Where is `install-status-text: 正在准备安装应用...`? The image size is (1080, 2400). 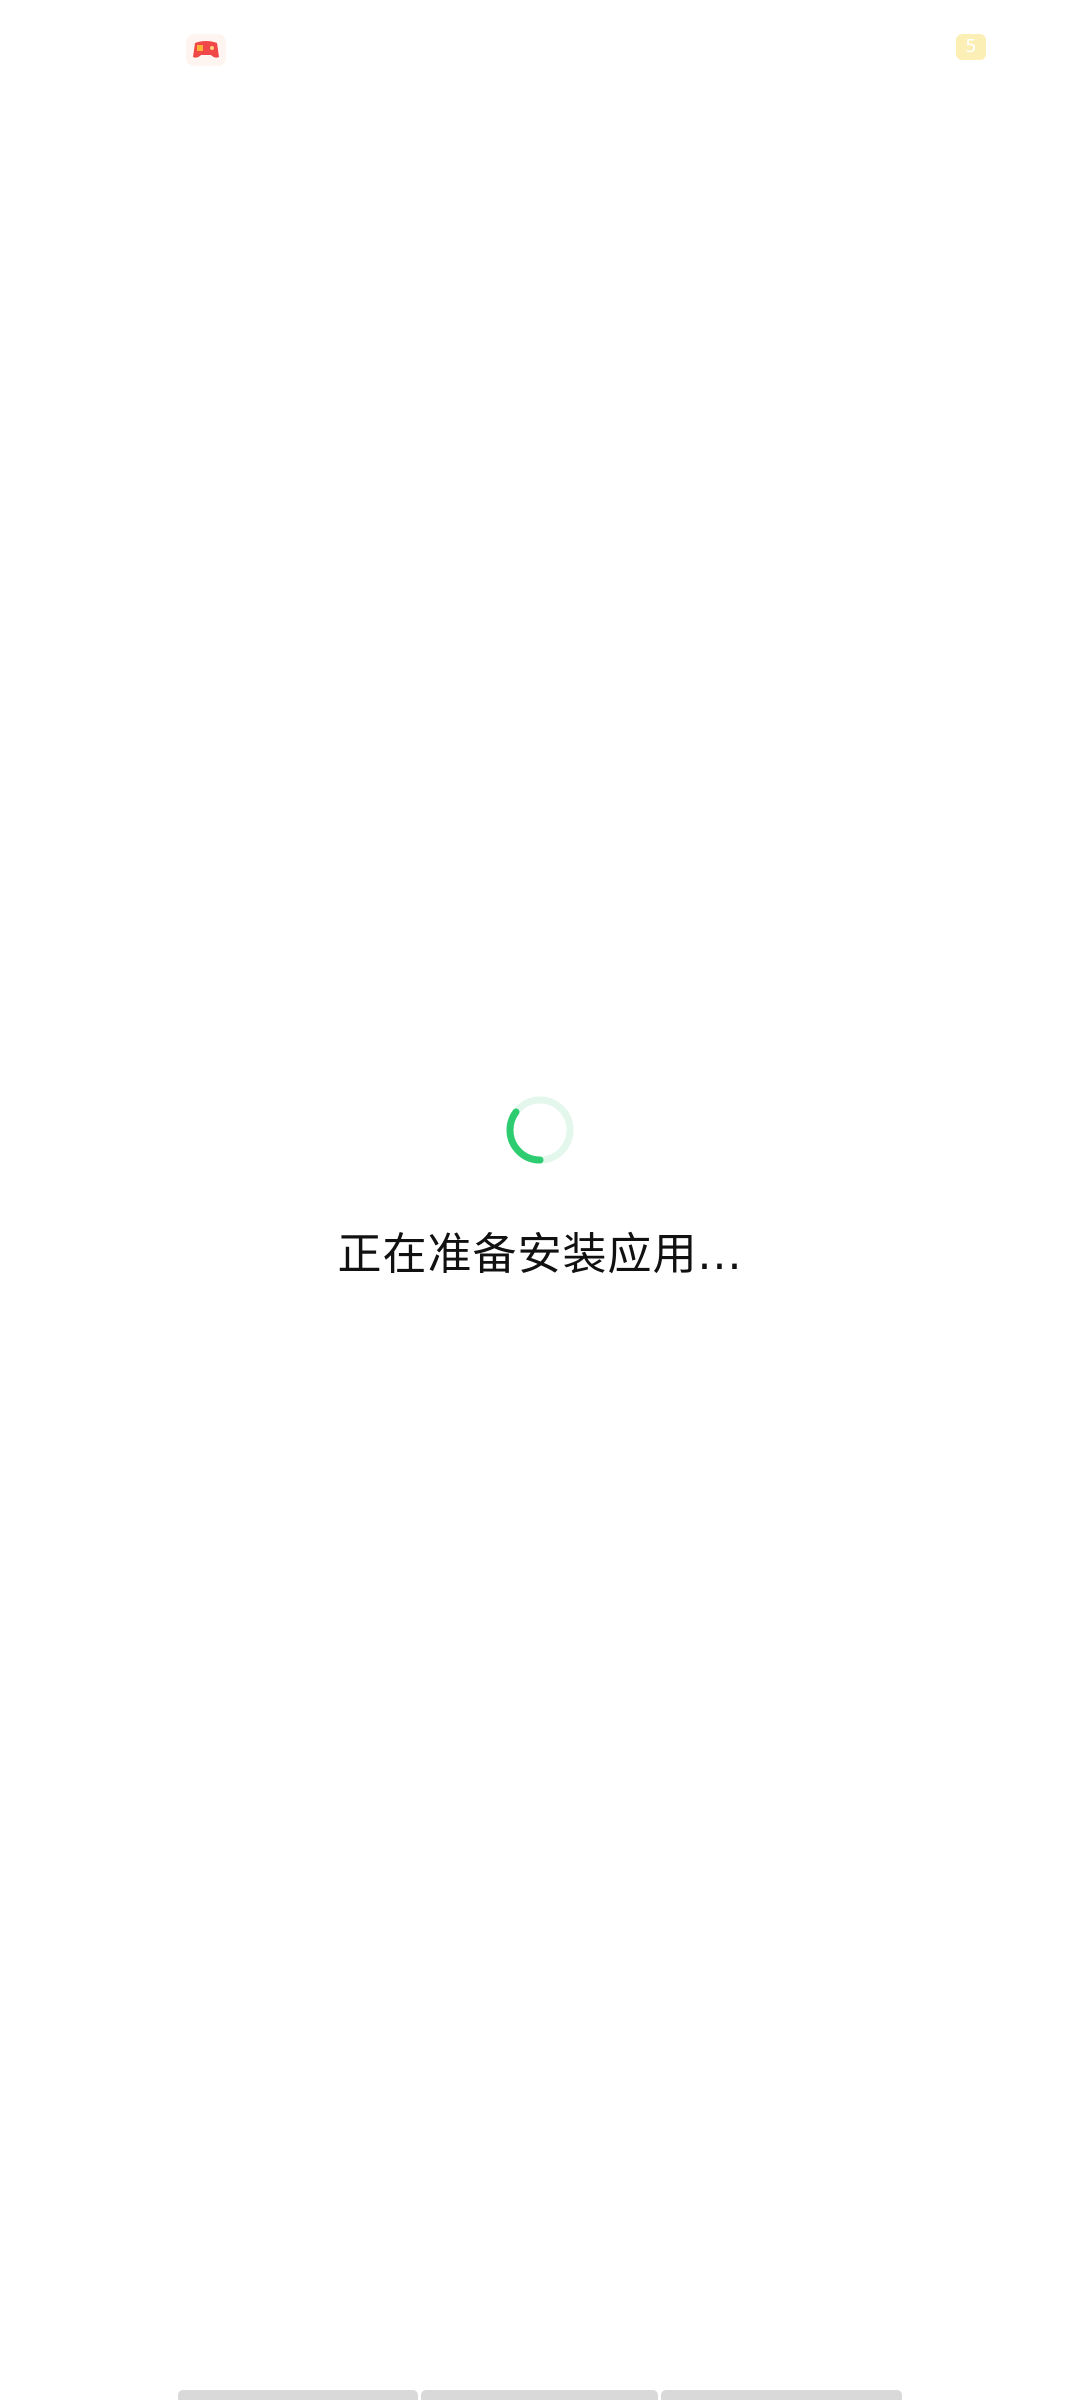
install-status-text: 正在准备安装应用... is located at coordinates (540, 1254).